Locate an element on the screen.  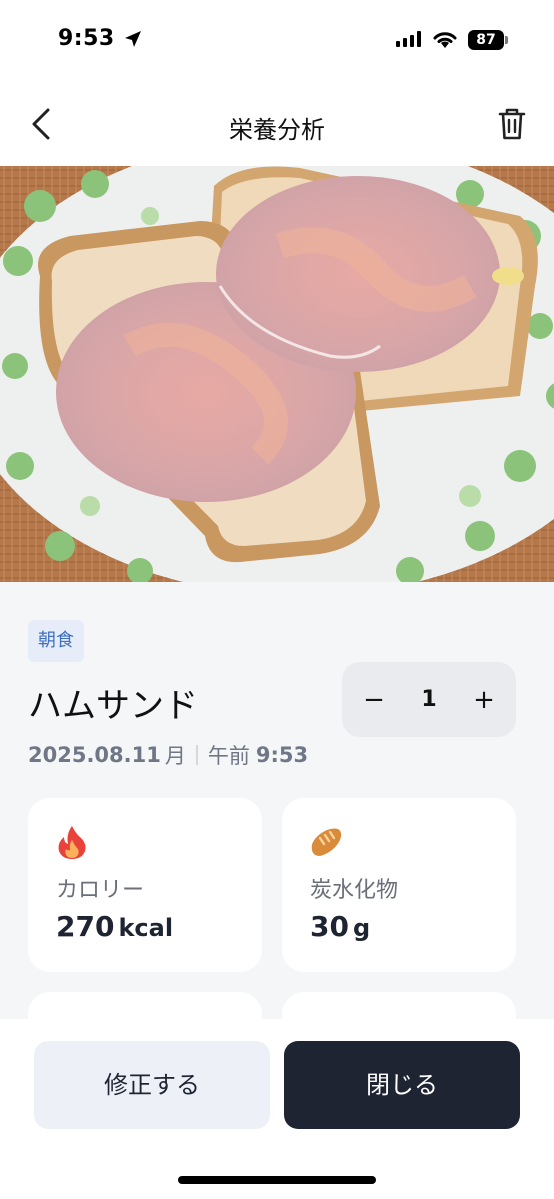
nav-bar: 栄養分析 is located at coordinates (277, 125).